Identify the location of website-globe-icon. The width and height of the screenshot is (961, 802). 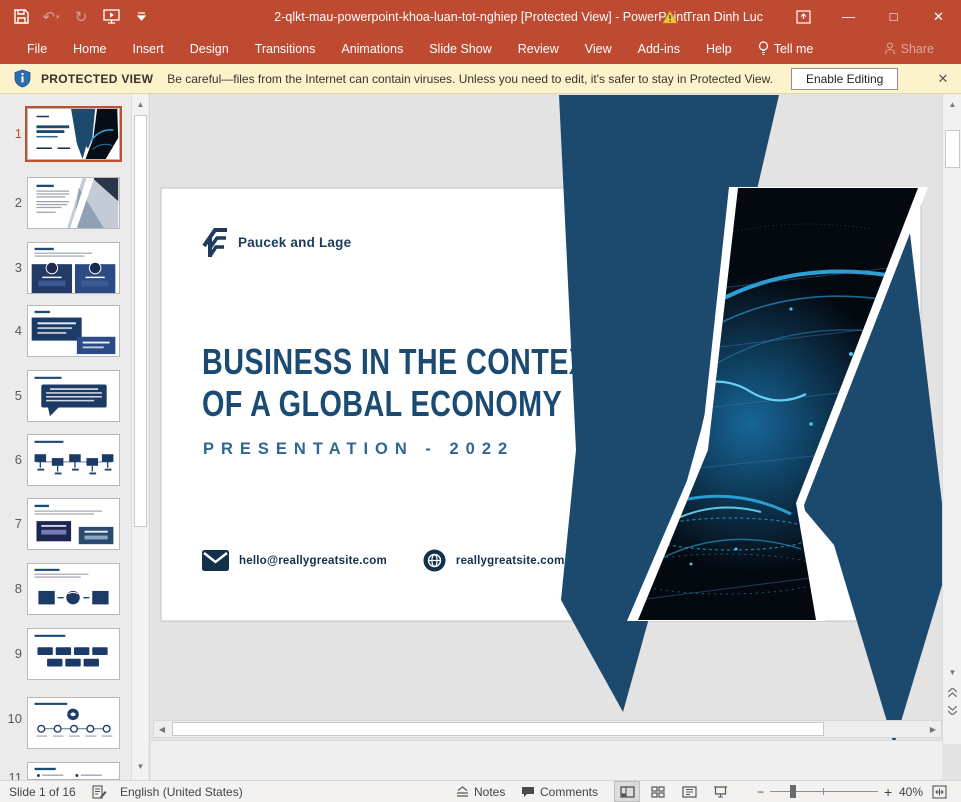
(434, 560).